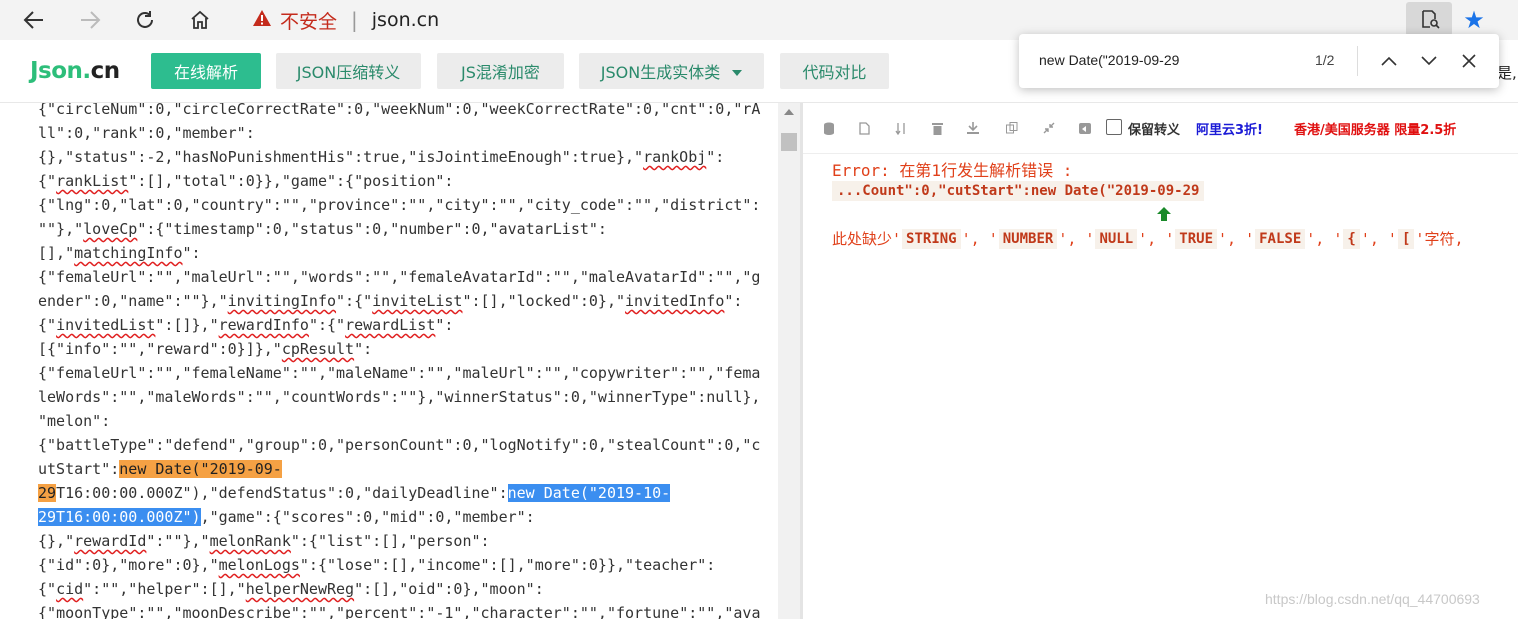 This screenshot has height=619, width=1518. Describe the element at coordinates (1507, 73) in the screenshot. I see `header-overflow-text: 是,` at that location.